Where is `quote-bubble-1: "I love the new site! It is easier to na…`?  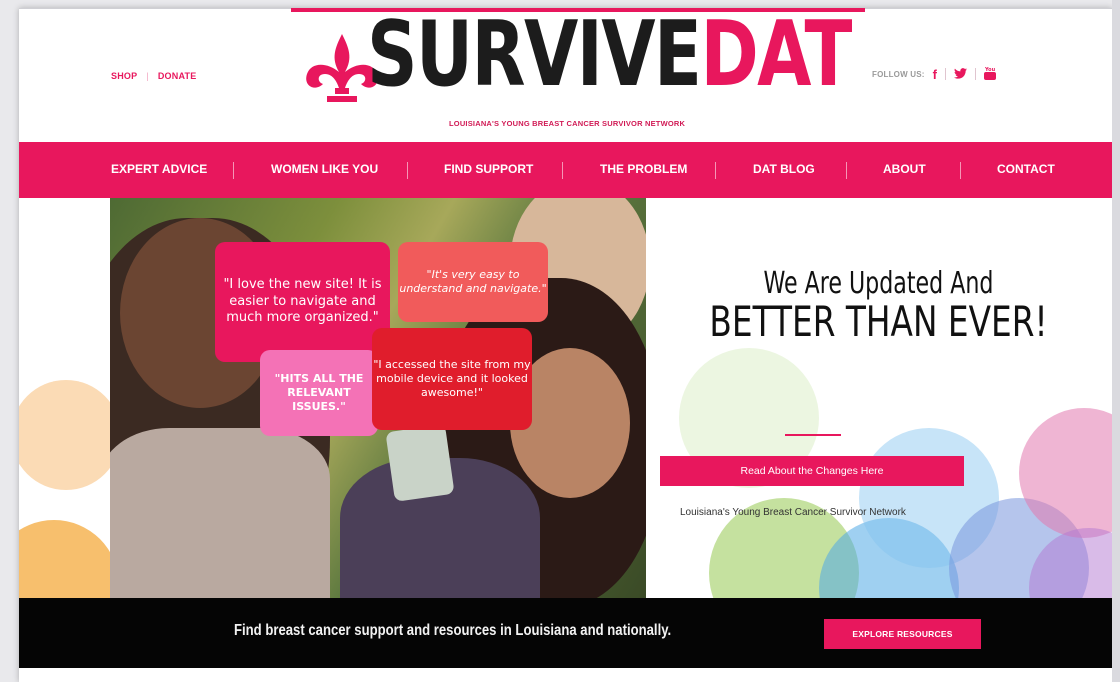 quote-bubble-1: "I love the new site! It is easier to na… is located at coordinates (302, 302).